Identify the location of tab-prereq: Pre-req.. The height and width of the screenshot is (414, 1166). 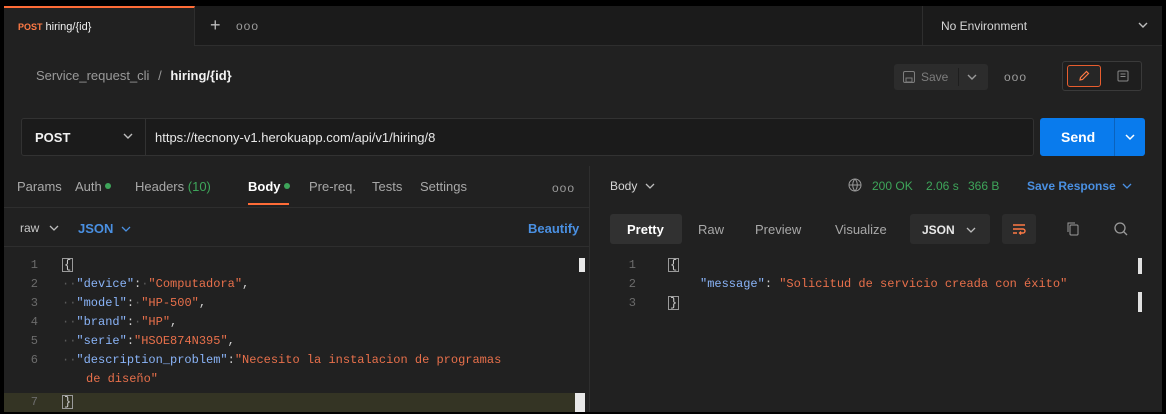
(332, 186).